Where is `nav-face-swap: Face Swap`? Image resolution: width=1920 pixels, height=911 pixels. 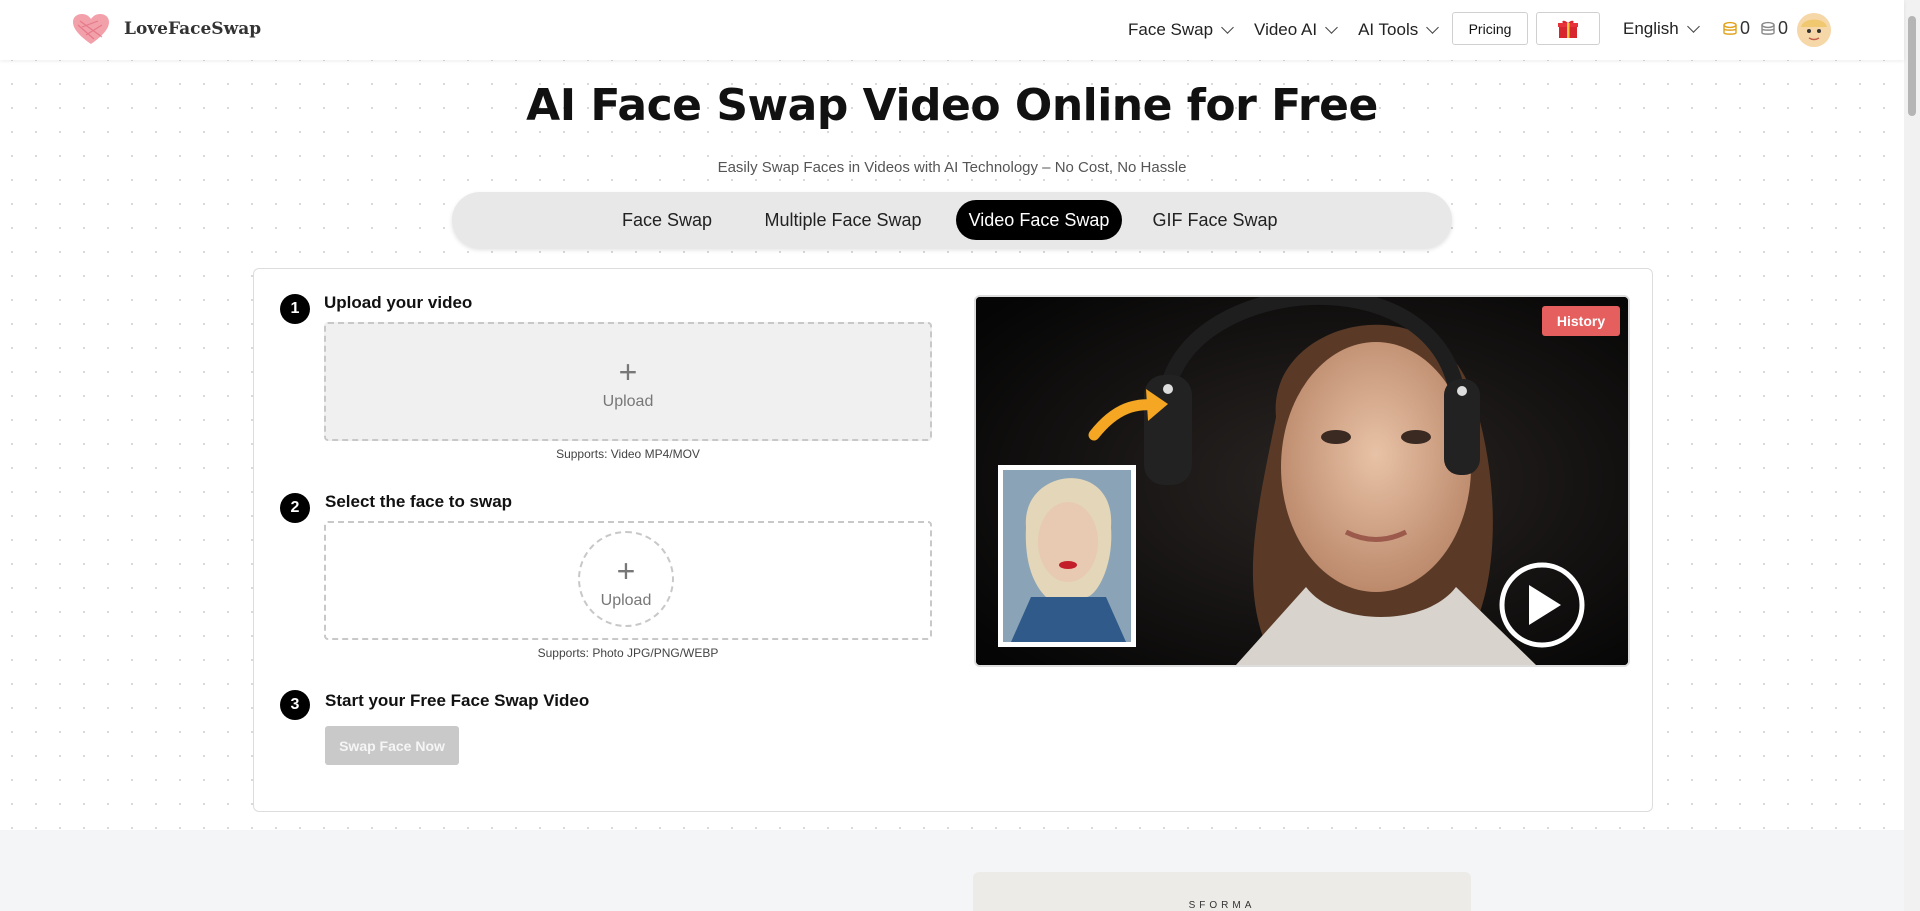 nav-face-swap: Face Swap is located at coordinates (1181, 30).